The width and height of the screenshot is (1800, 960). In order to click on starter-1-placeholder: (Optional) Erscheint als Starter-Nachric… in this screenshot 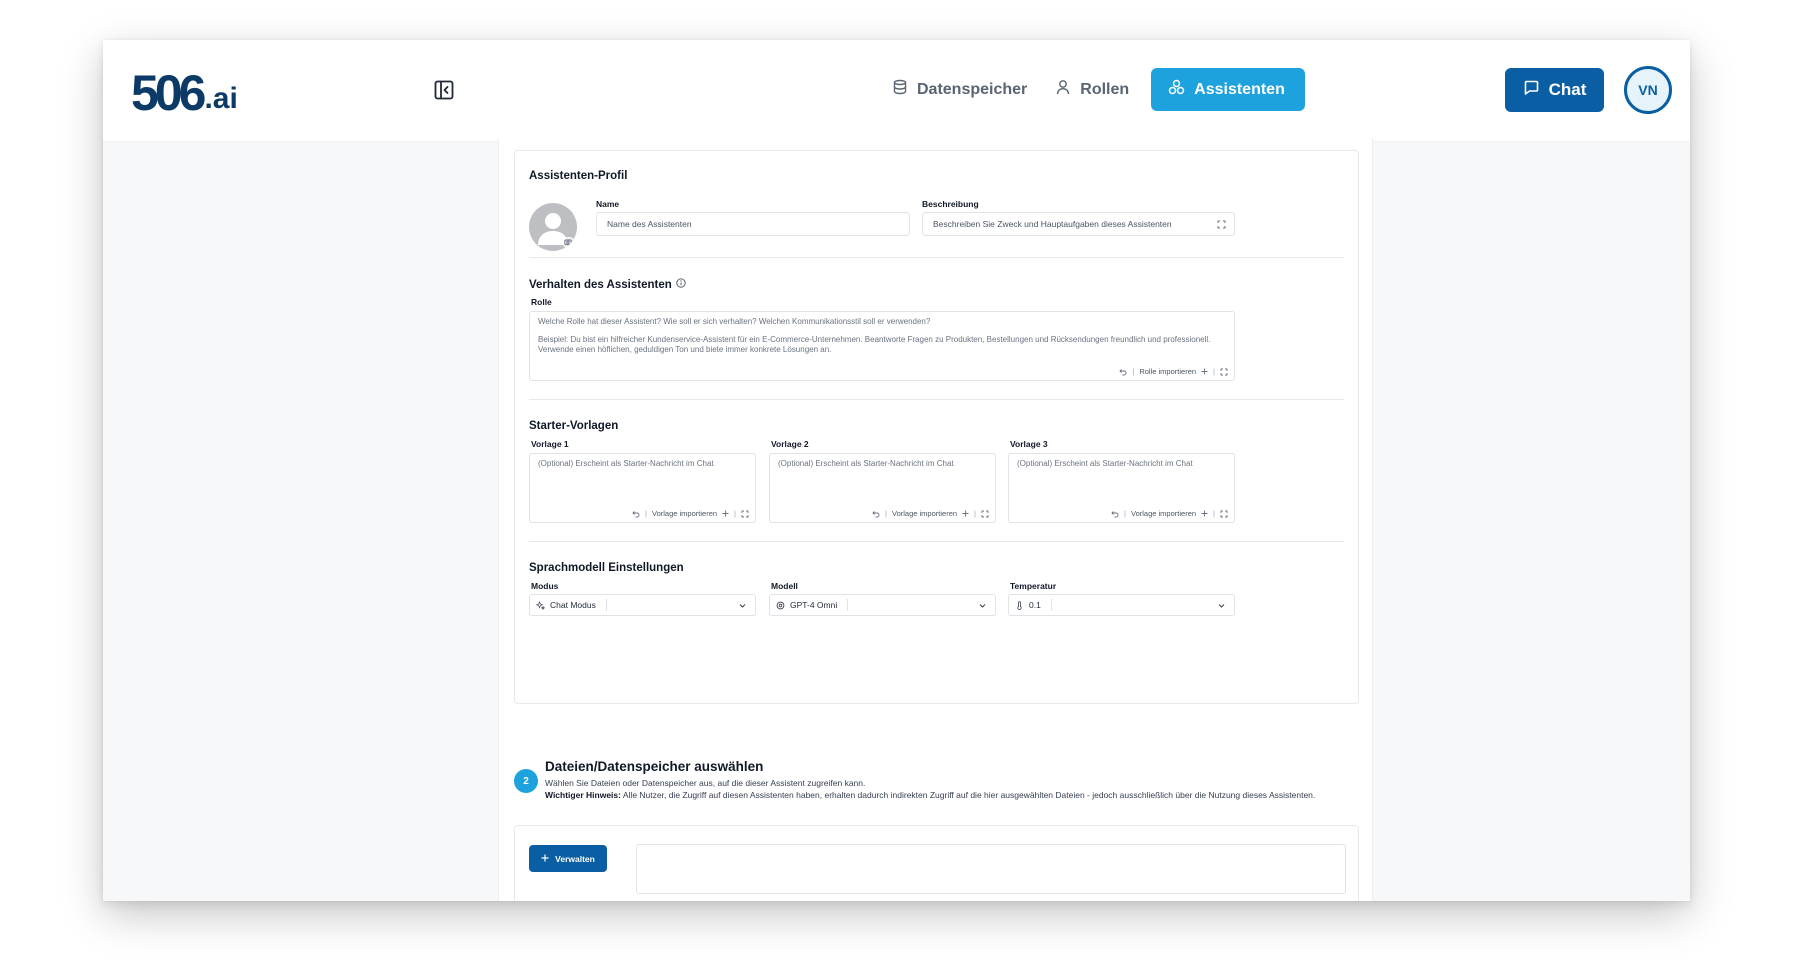, I will do `click(626, 463)`.